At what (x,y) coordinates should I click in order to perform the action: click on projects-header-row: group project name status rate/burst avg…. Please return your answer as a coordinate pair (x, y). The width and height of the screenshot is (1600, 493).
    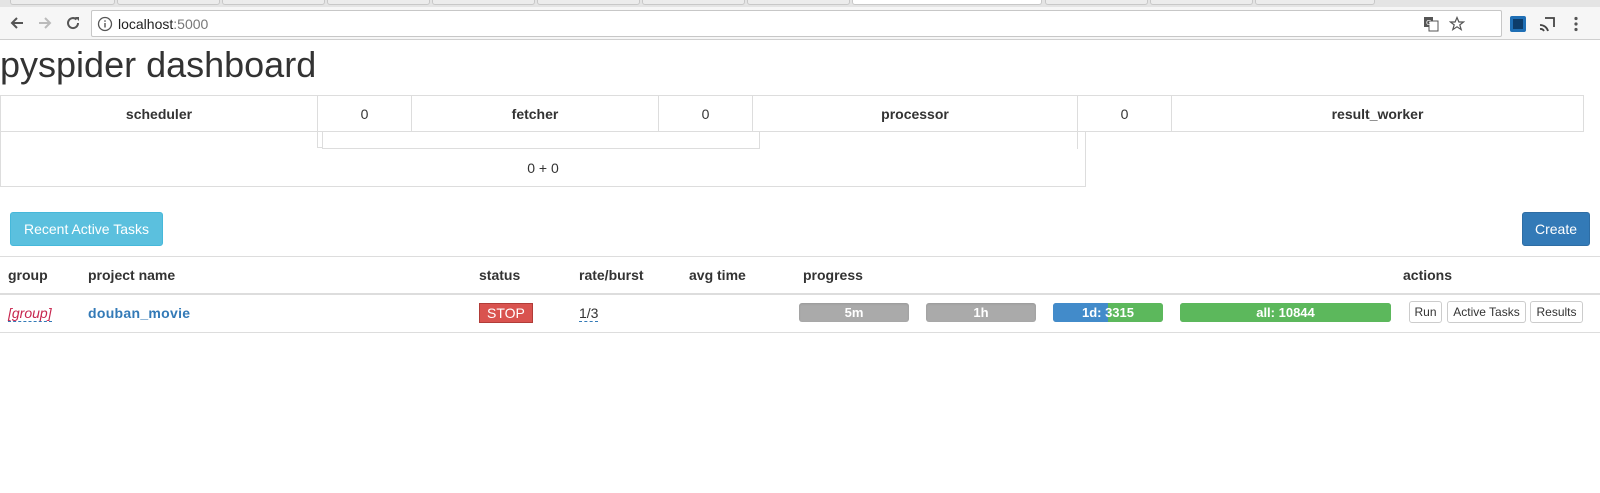
    Looking at the image, I should click on (800, 275).